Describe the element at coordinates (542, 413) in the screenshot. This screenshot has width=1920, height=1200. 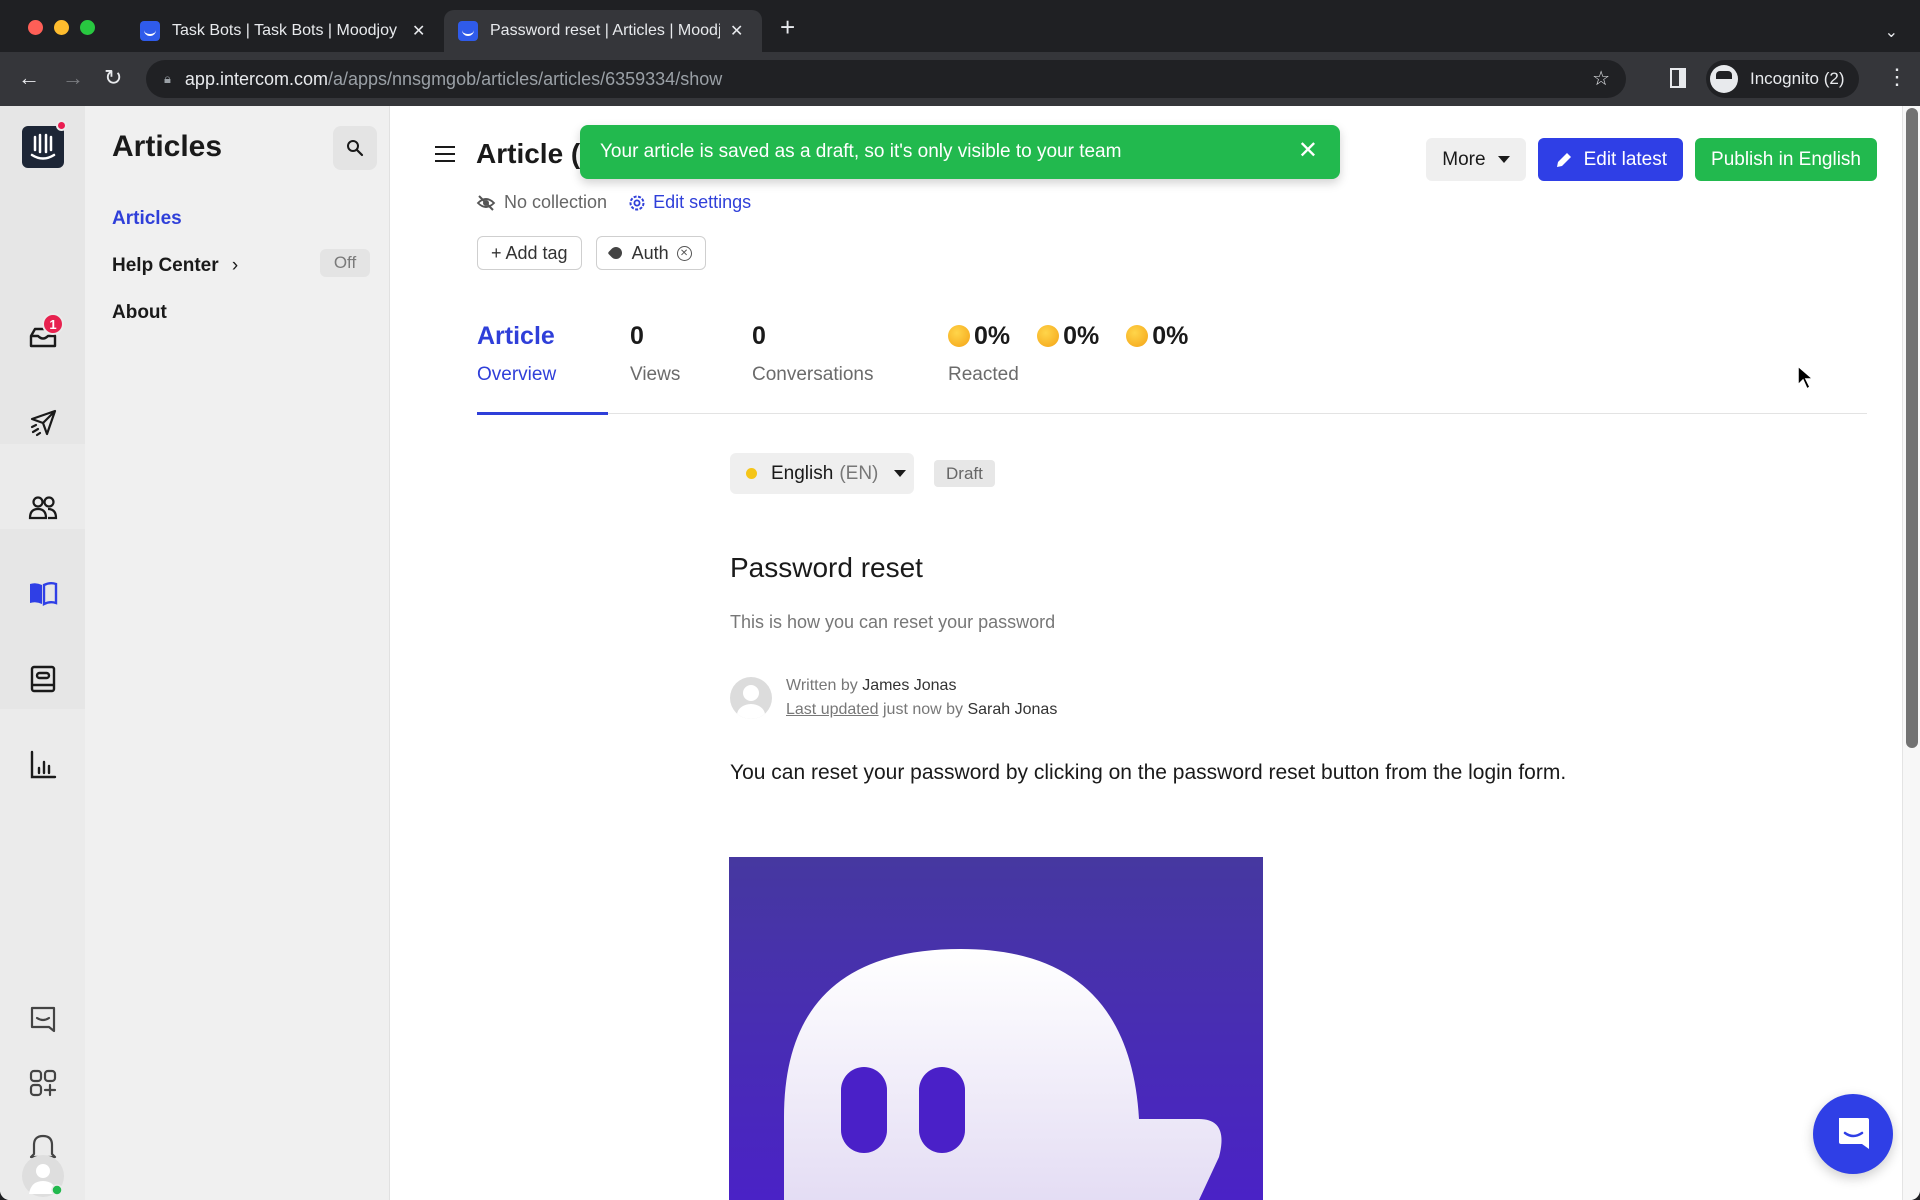
I see `active-tab-indicator` at that location.